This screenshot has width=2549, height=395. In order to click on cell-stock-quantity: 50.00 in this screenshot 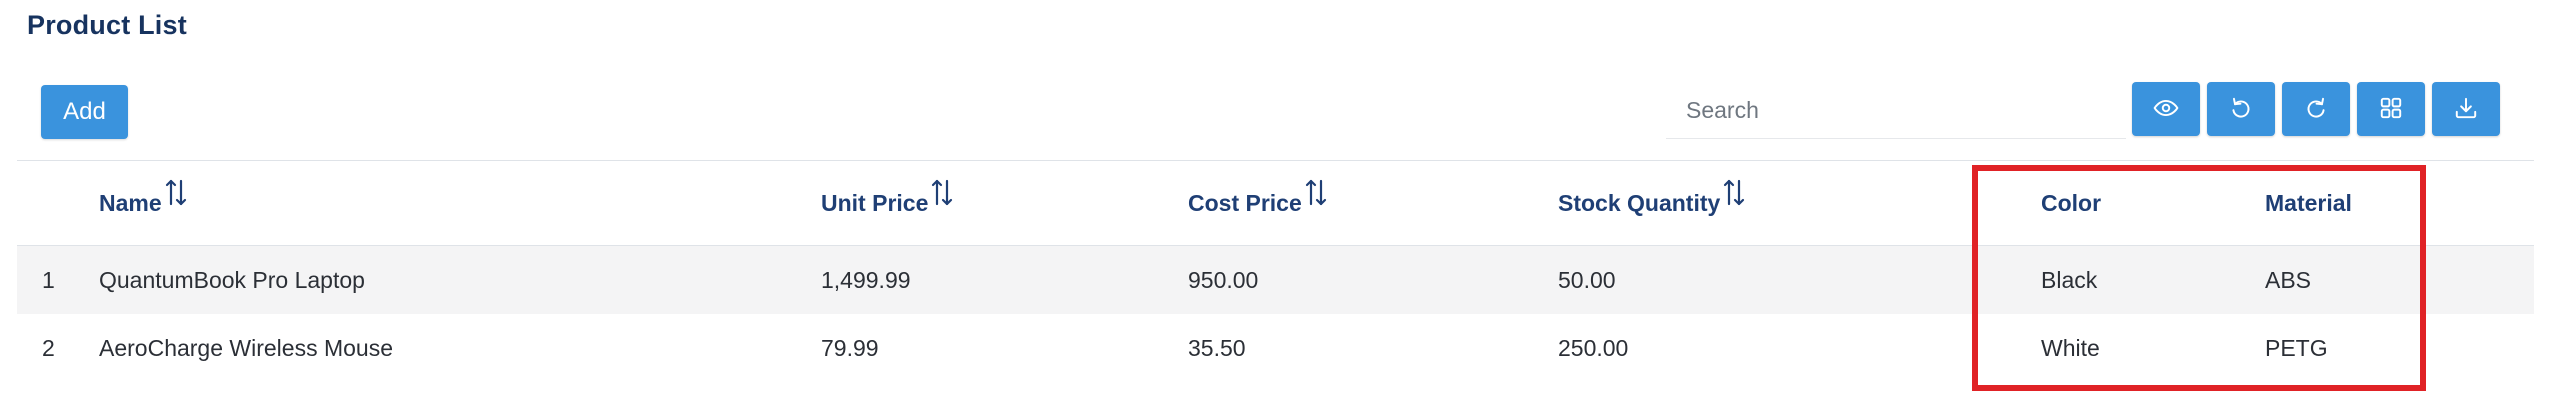, I will do `click(1587, 280)`.